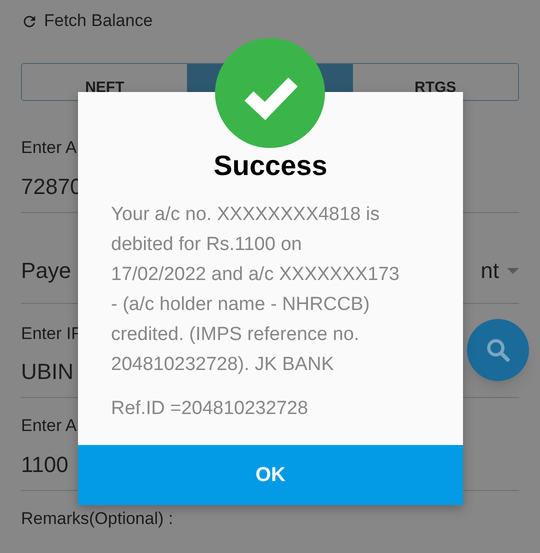  I want to click on reference-id: Ref.ID =204810232728, so click(209, 408).